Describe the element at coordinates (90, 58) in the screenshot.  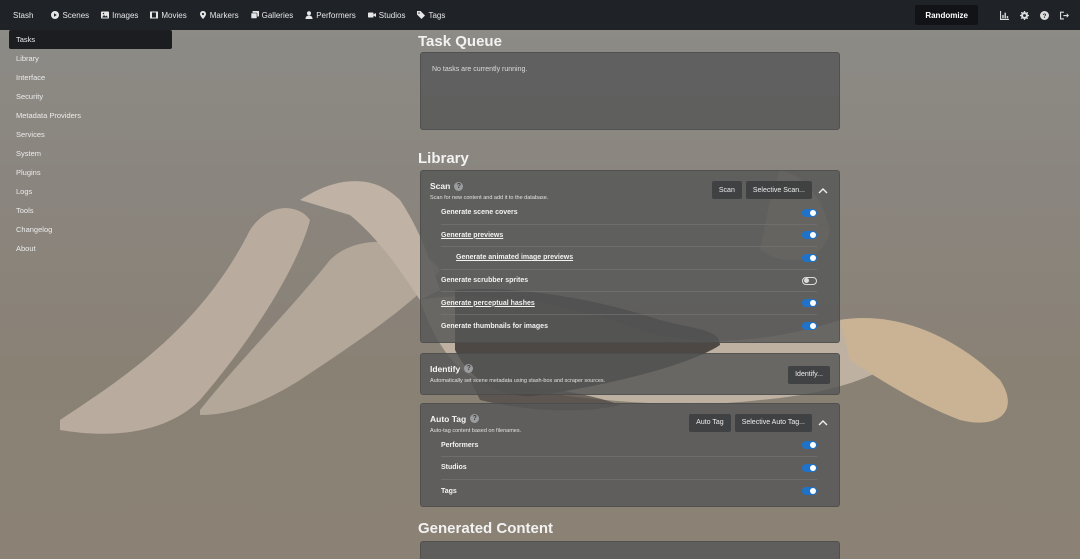
I see `sidebar-item-library: Library` at that location.